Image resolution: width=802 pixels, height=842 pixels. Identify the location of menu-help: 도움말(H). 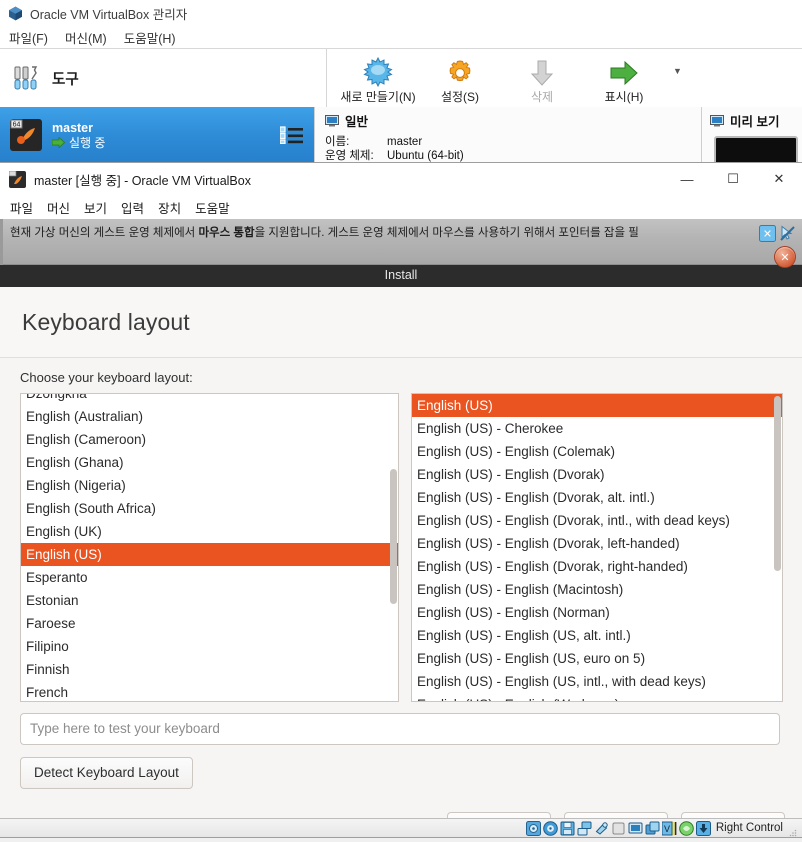
(150, 37).